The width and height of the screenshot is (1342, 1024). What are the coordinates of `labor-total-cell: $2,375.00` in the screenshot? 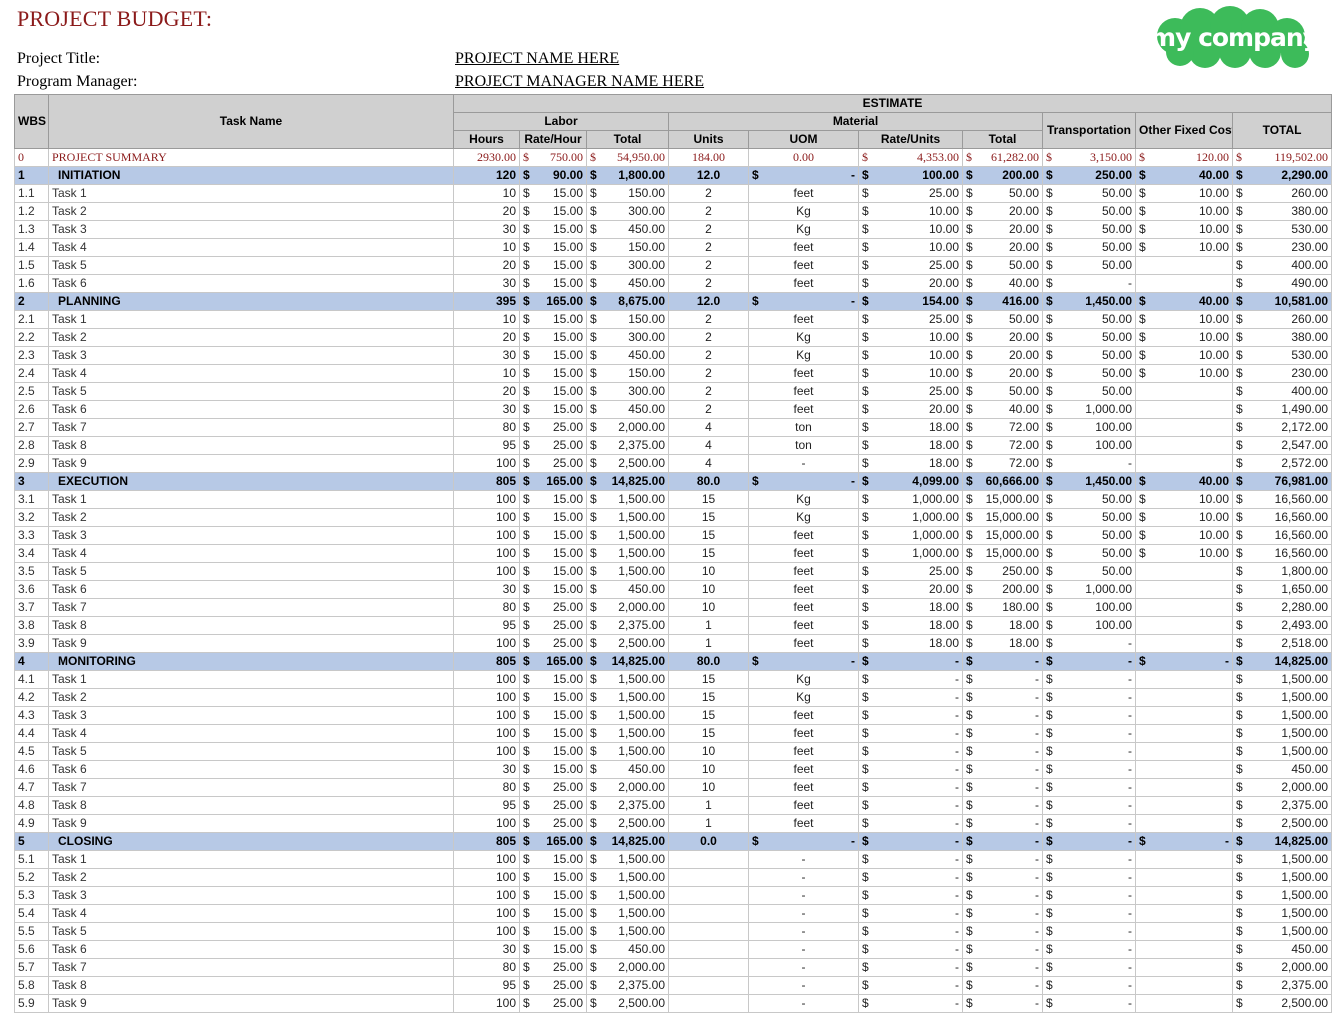 It's located at (627, 445).